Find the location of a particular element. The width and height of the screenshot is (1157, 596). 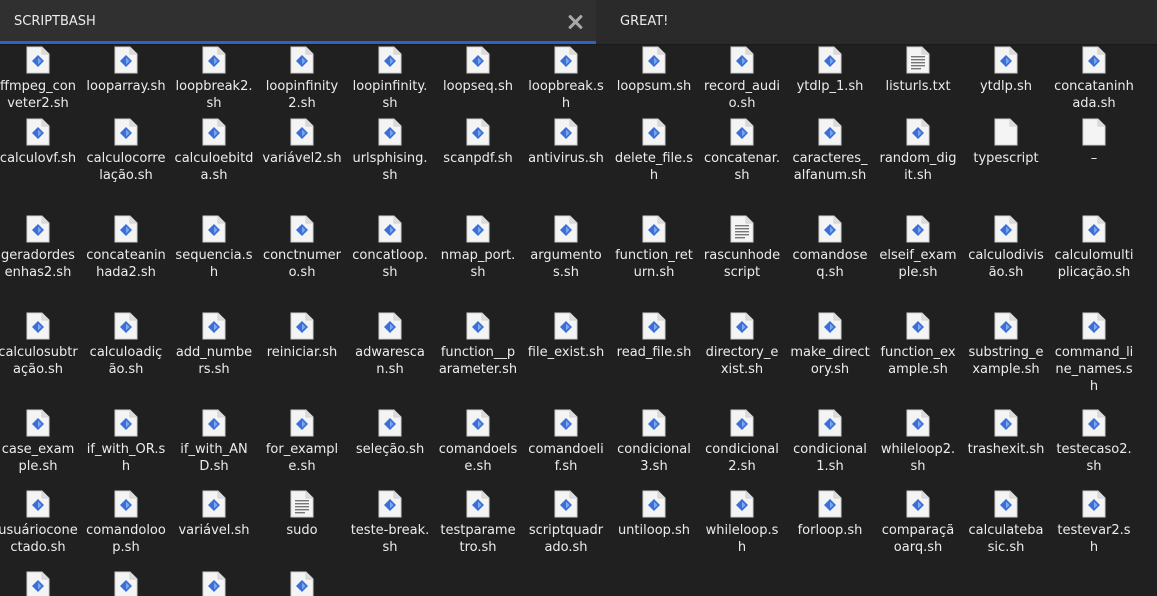

file-item: ffmpeg_conveter2.sh is located at coordinates (41, 79).